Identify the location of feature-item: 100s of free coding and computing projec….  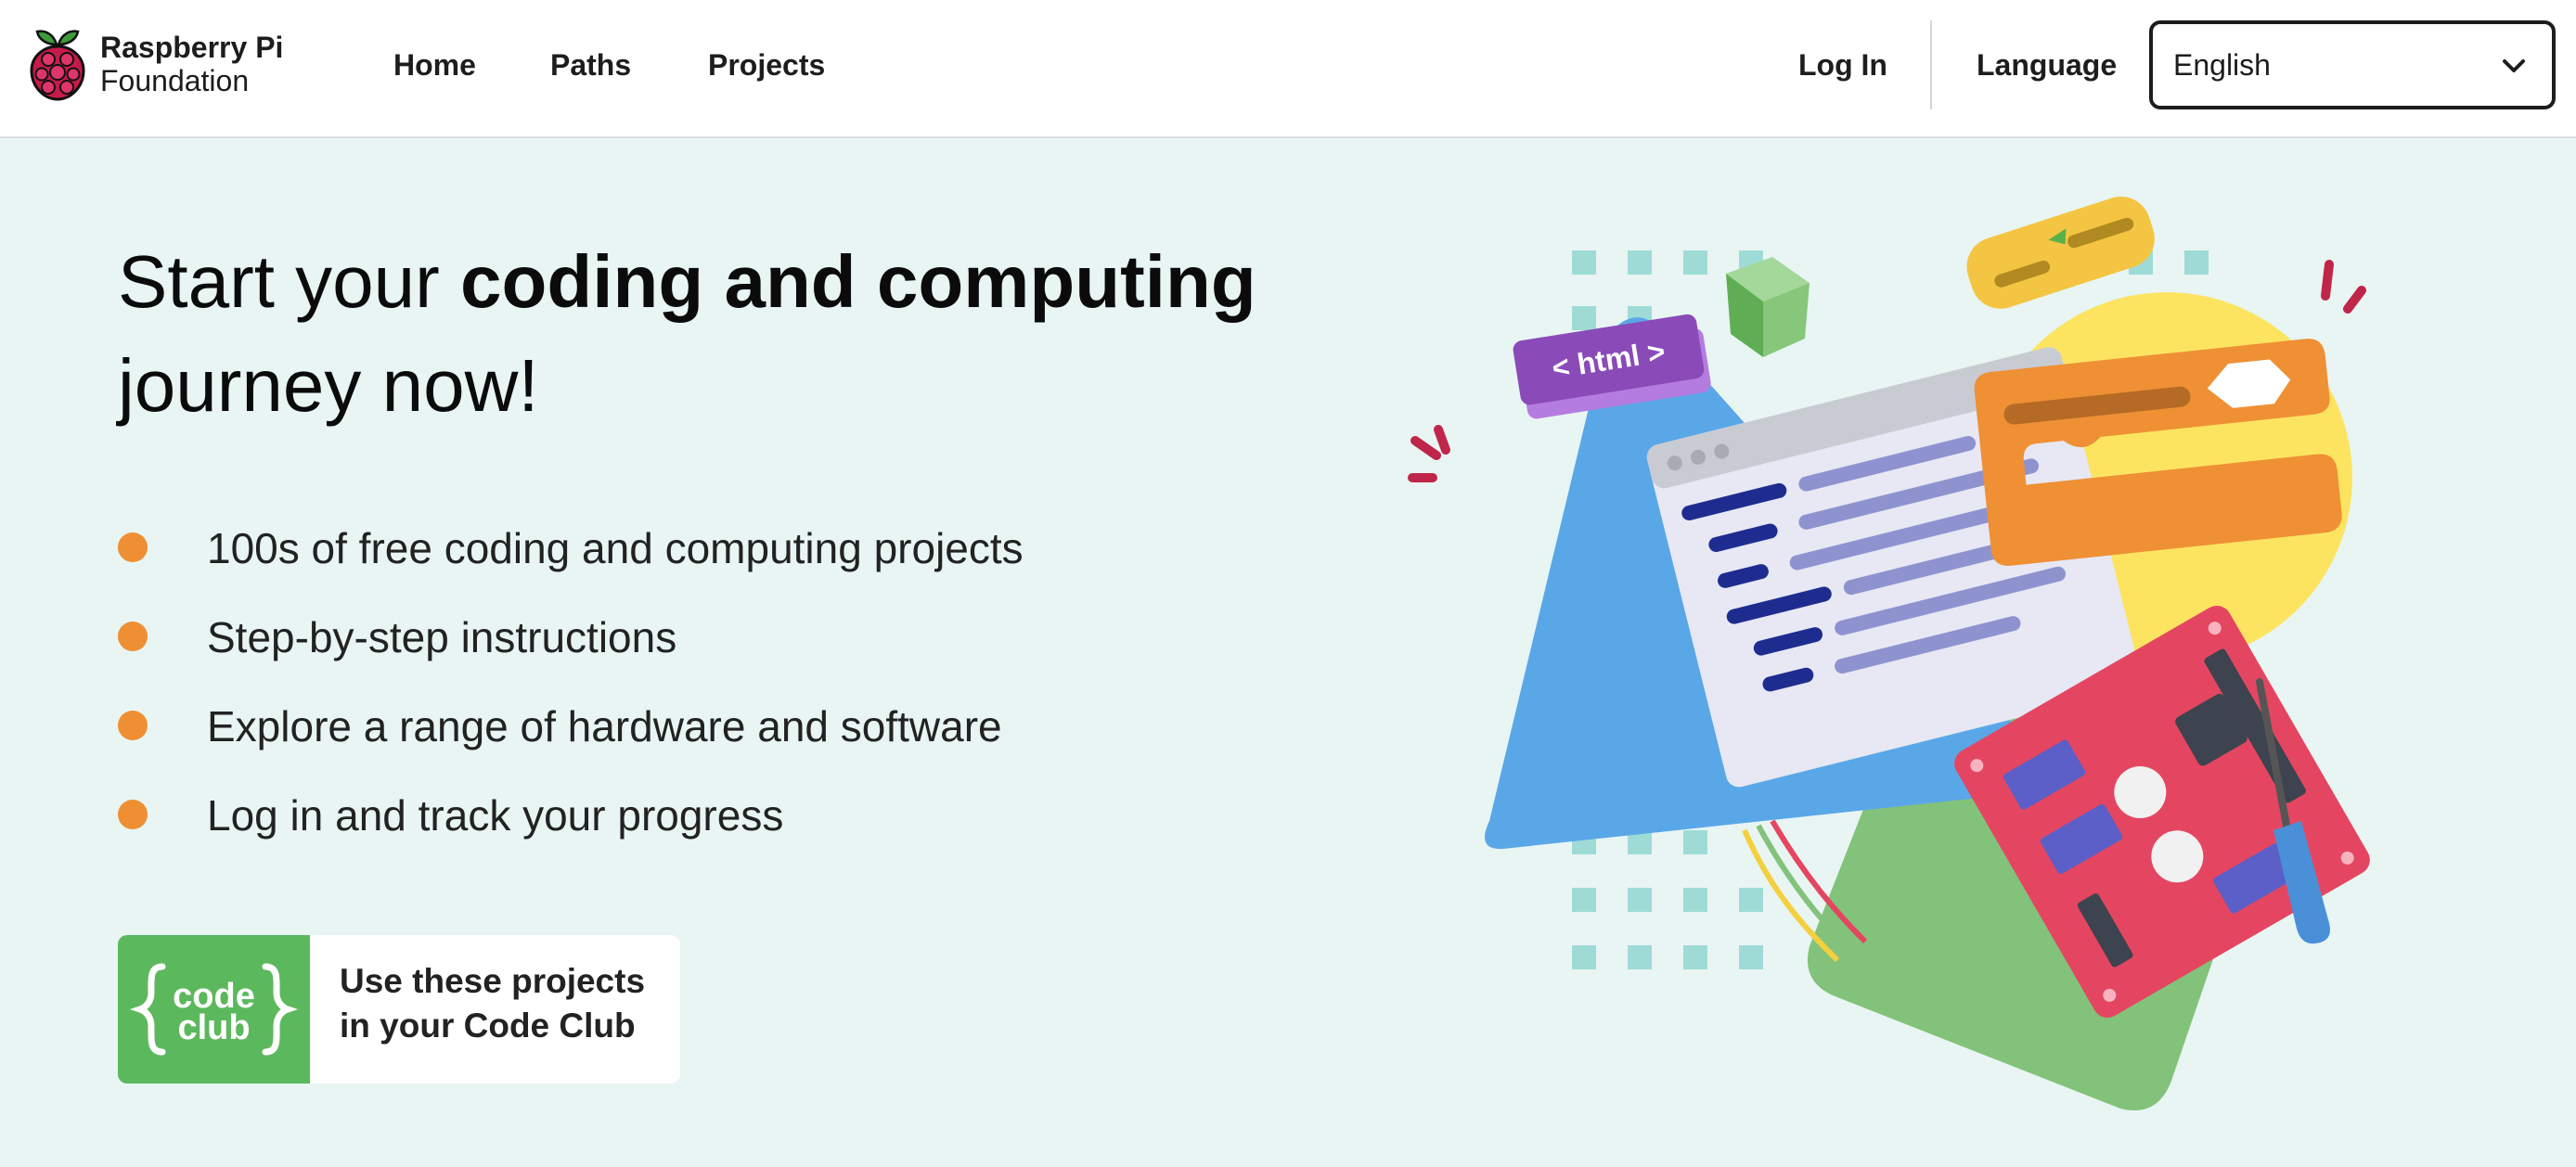
(571, 552).